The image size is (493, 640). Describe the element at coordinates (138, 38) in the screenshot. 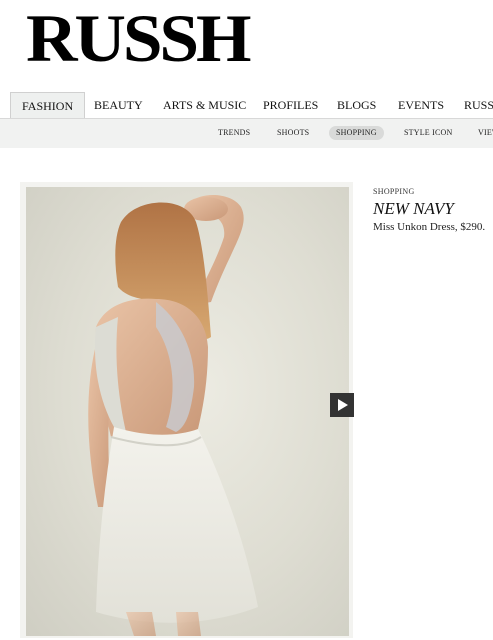

I see `russh-logo: RUSSH` at that location.